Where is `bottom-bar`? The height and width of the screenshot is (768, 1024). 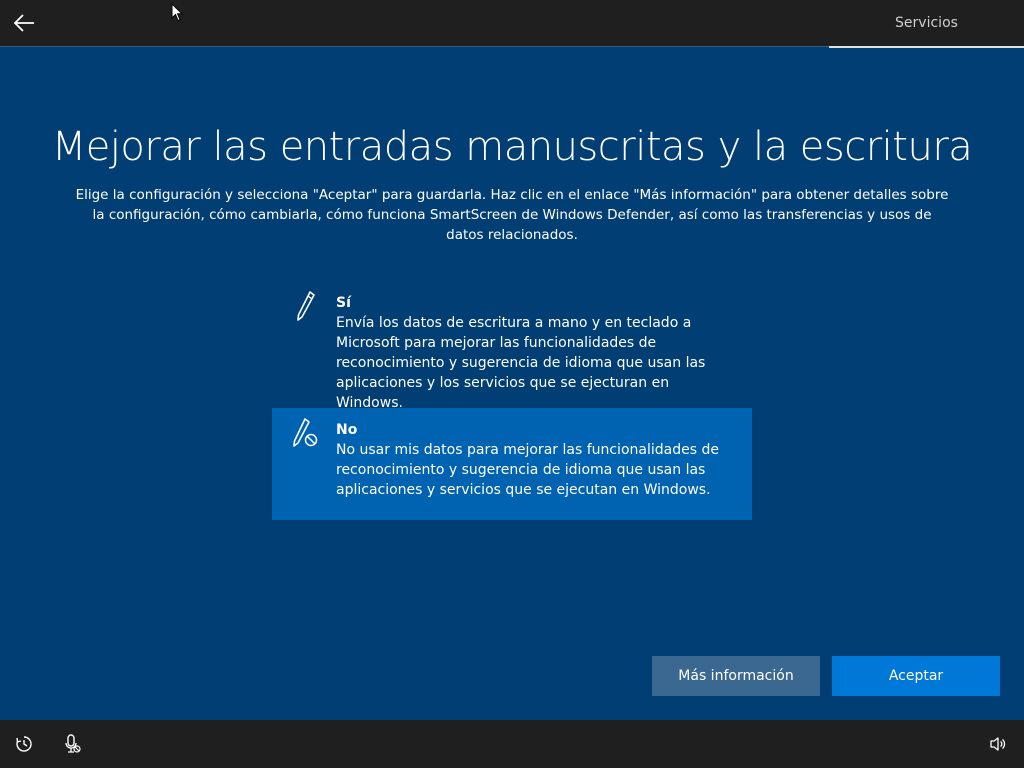
bottom-bar is located at coordinates (512, 744).